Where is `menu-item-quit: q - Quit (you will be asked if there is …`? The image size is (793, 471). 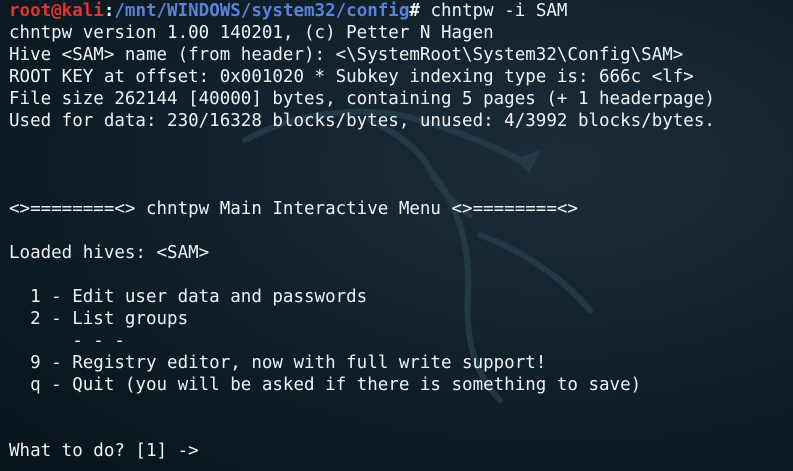
menu-item-quit: q - Quit (you will be asked if there is … is located at coordinates (325, 385).